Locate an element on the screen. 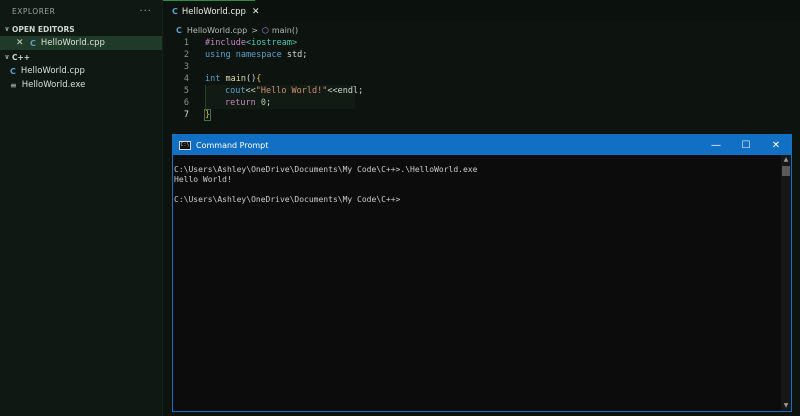  code-text: return 0; is located at coordinates (248, 103).